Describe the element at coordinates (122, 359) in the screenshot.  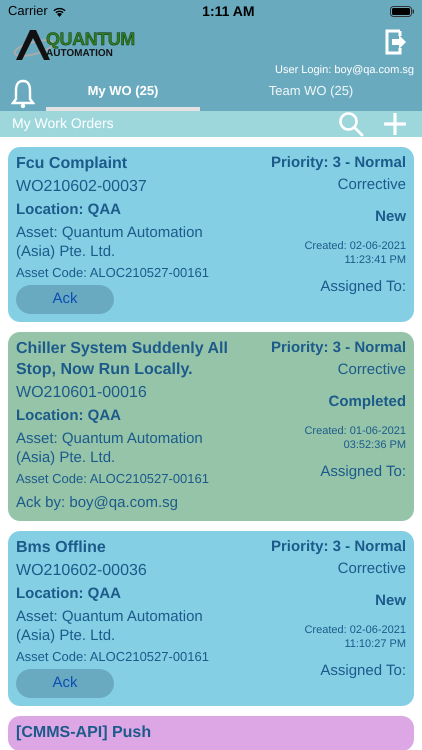
I see `work-order-title: Chiller System Suddenly All Stop, Now Run Locally.` at that location.